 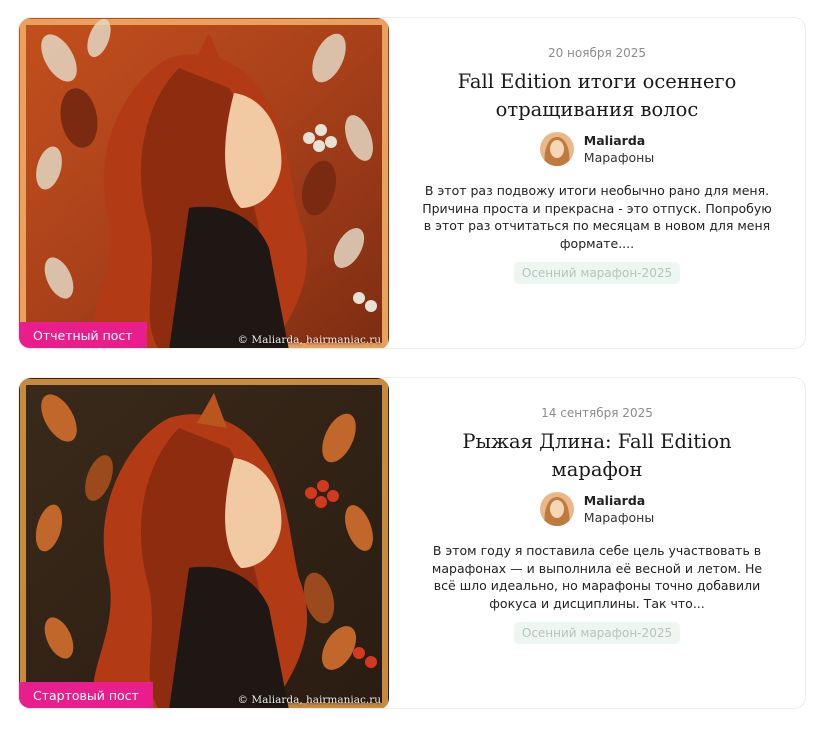 I want to click on post-date: 14 сентября 2025, so click(x=597, y=413).